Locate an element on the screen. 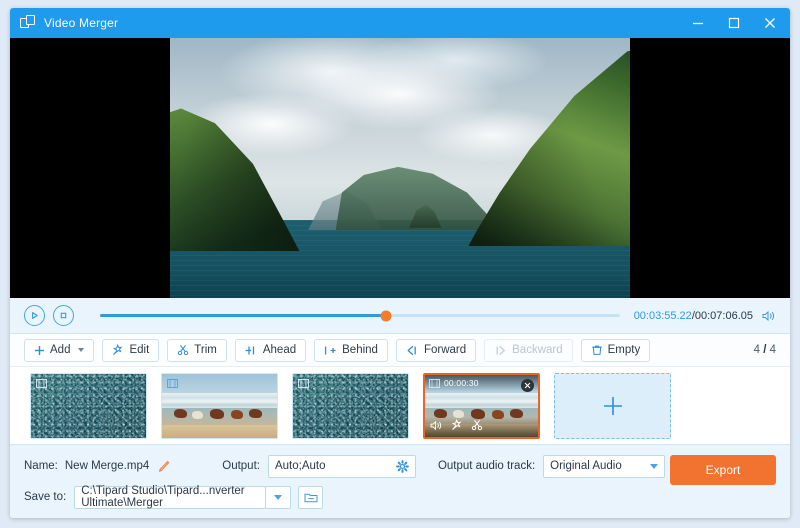  clip-counter-total: 4 is located at coordinates (772, 350).